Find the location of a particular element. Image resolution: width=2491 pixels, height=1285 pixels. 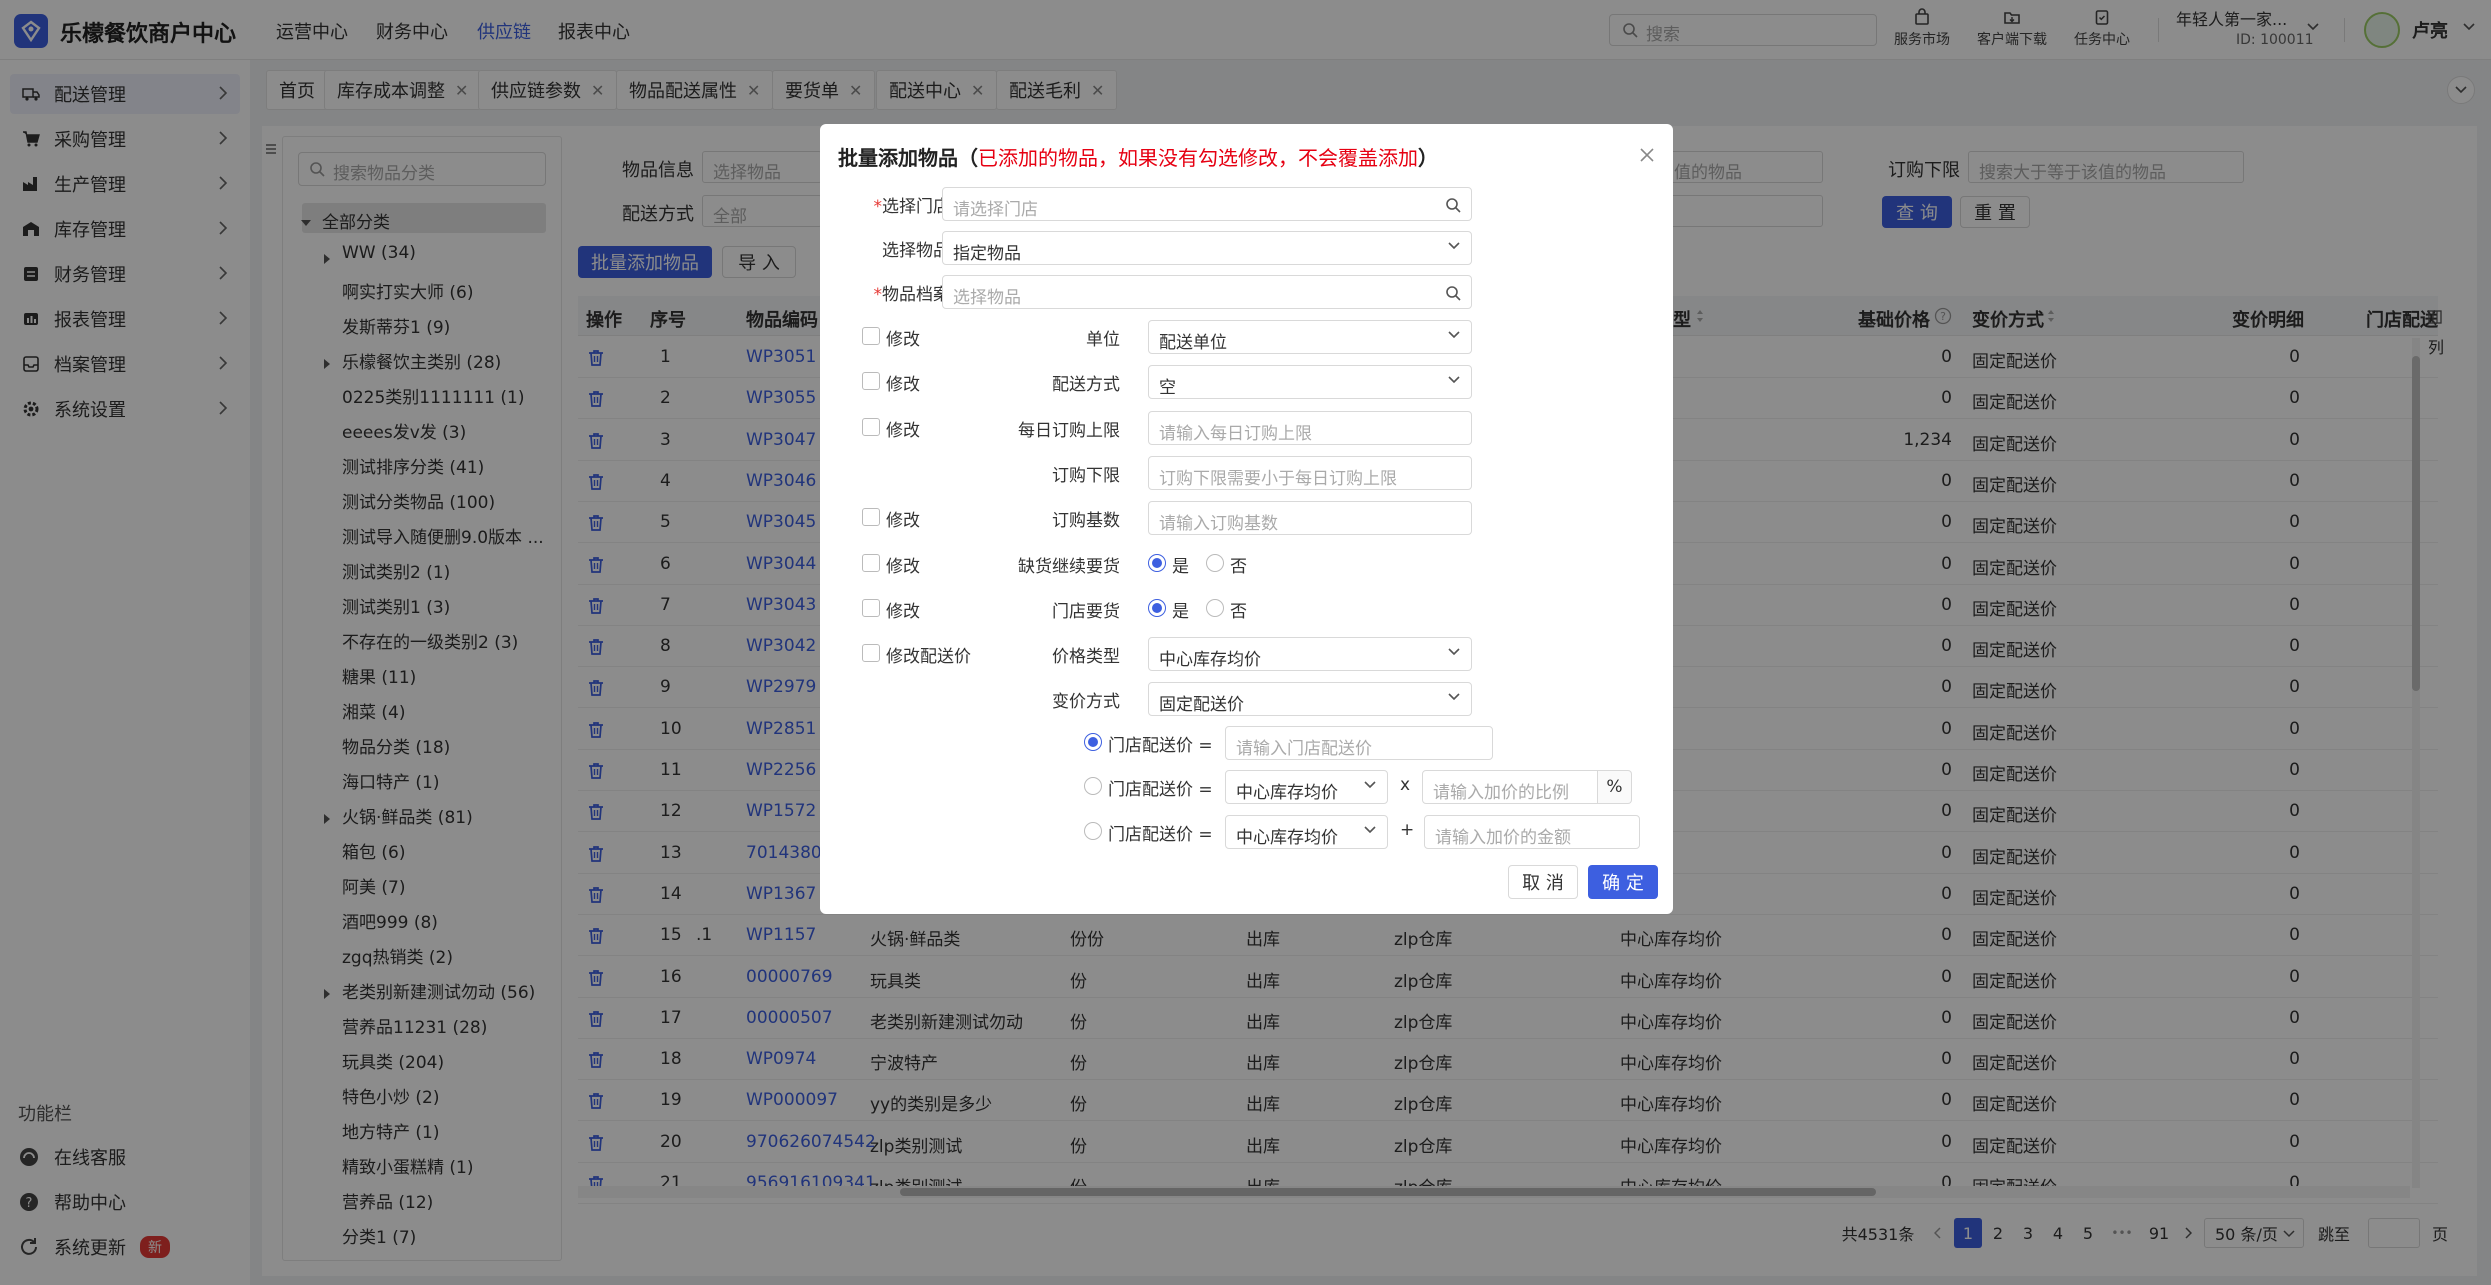

modify-store-order-label: 修改 is located at coordinates (903, 612).